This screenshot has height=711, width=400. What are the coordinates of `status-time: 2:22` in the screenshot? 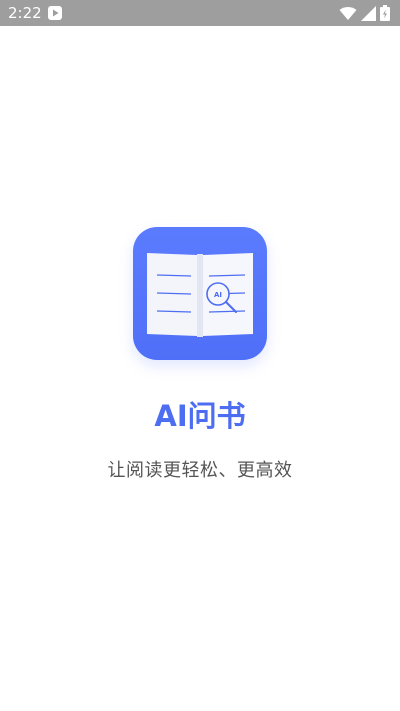 It's located at (25, 13).